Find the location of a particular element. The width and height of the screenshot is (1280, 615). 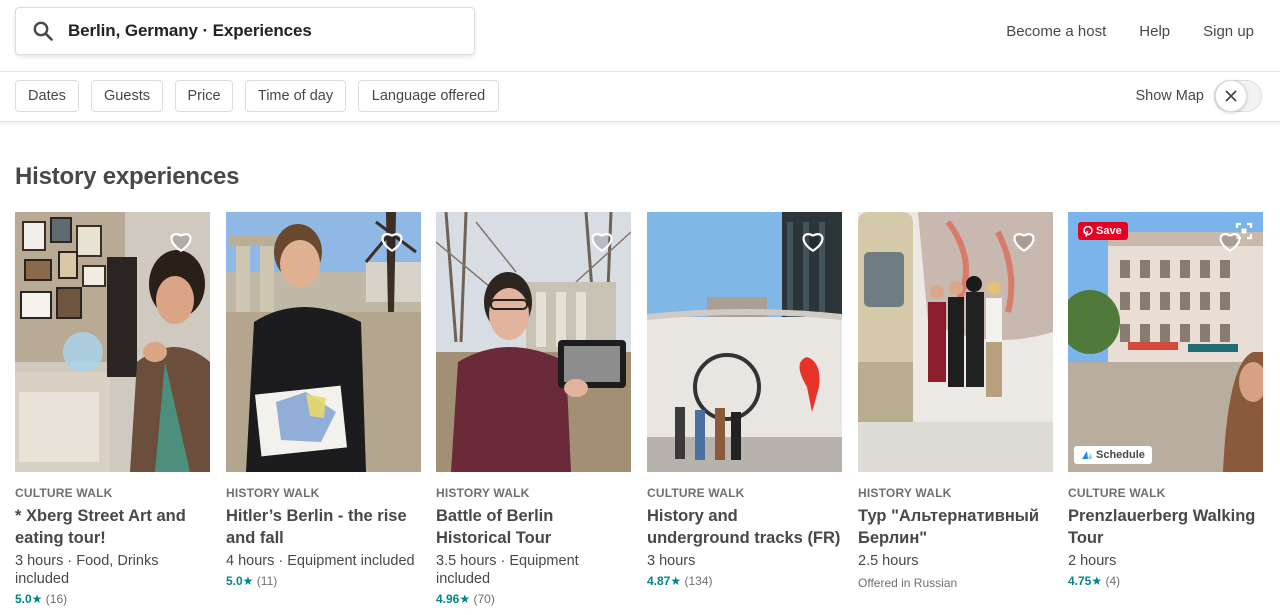

experience-details: 3 hours · Food, Drinks included is located at coordinates (87, 570).